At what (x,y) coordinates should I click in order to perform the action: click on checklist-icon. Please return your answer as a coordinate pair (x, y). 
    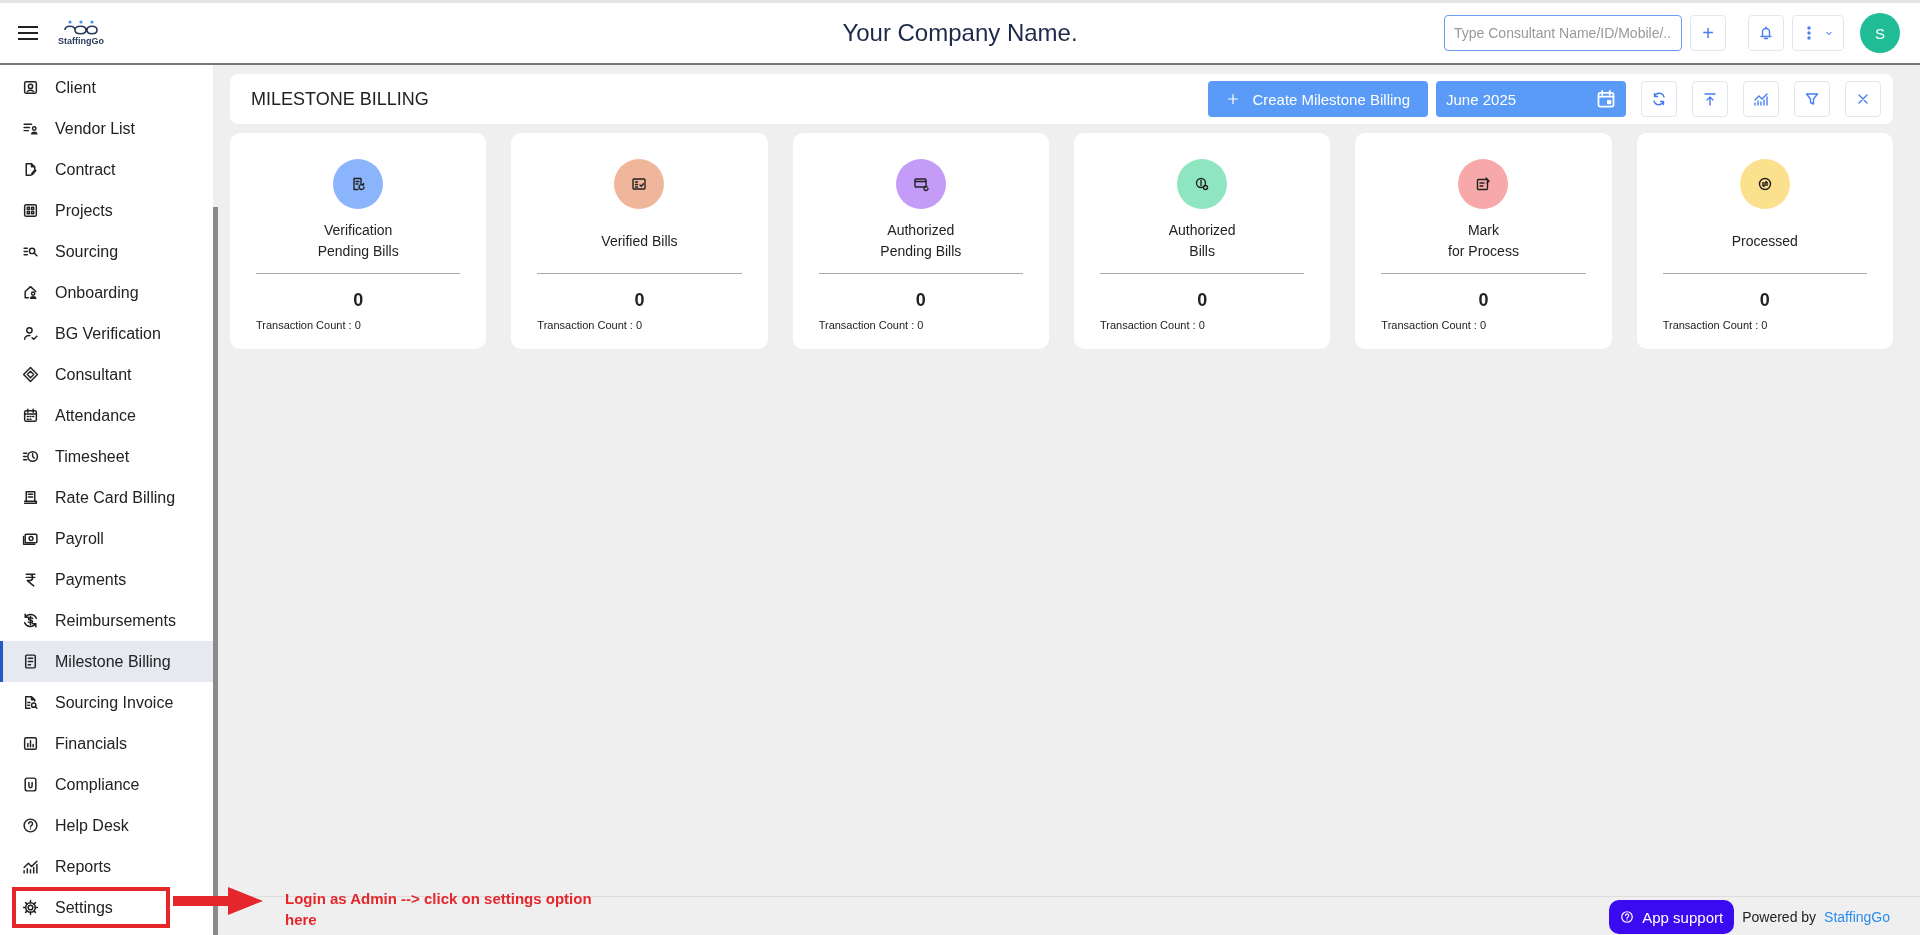
    Looking at the image, I should click on (639, 184).